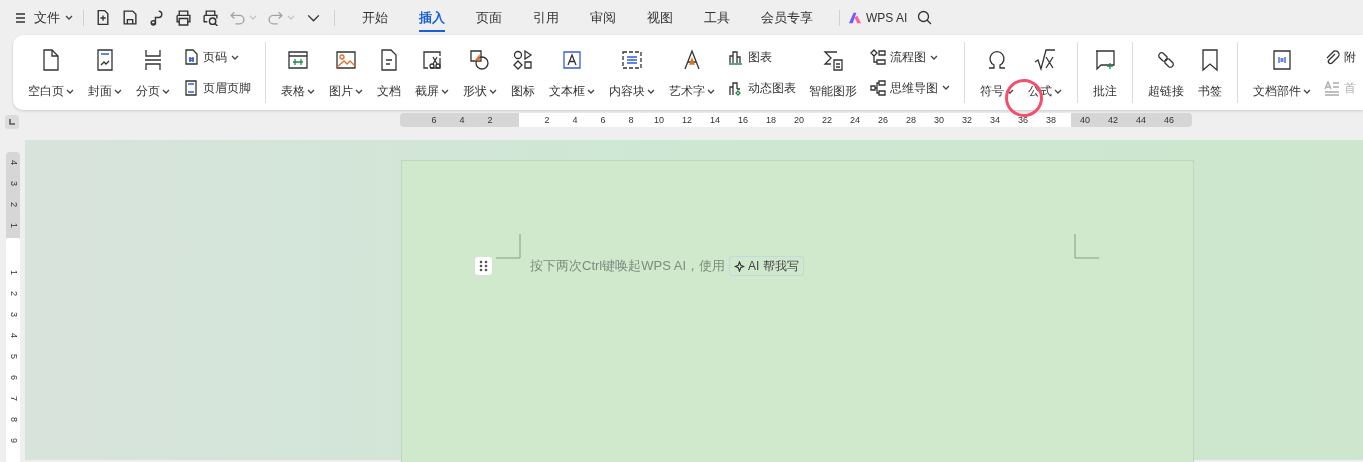 This screenshot has width=1363, height=462. Describe the element at coordinates (799, 120) in the screenshot. I see `ruler-number: 20` at that location.